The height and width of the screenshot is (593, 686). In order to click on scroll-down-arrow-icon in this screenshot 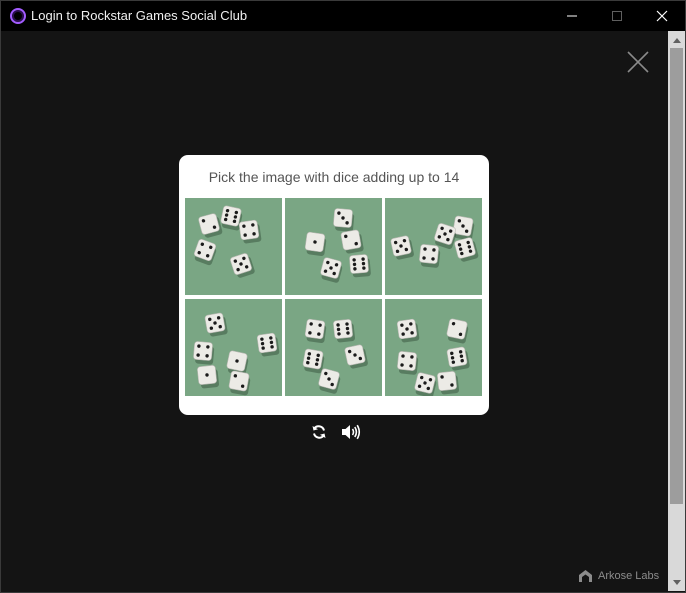, I will do `click(676, 582)`.